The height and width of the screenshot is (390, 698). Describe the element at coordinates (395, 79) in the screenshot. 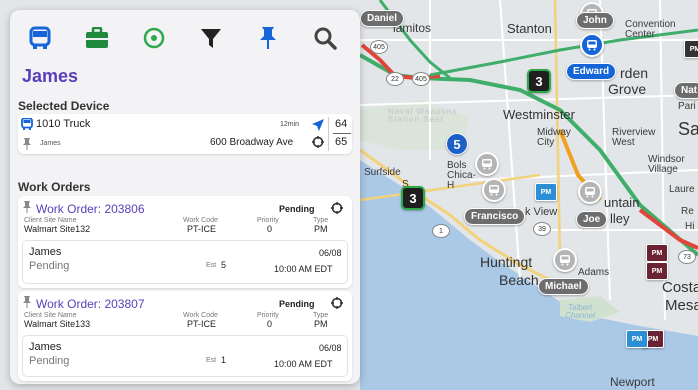

I see `route-shield: 22` at that location.